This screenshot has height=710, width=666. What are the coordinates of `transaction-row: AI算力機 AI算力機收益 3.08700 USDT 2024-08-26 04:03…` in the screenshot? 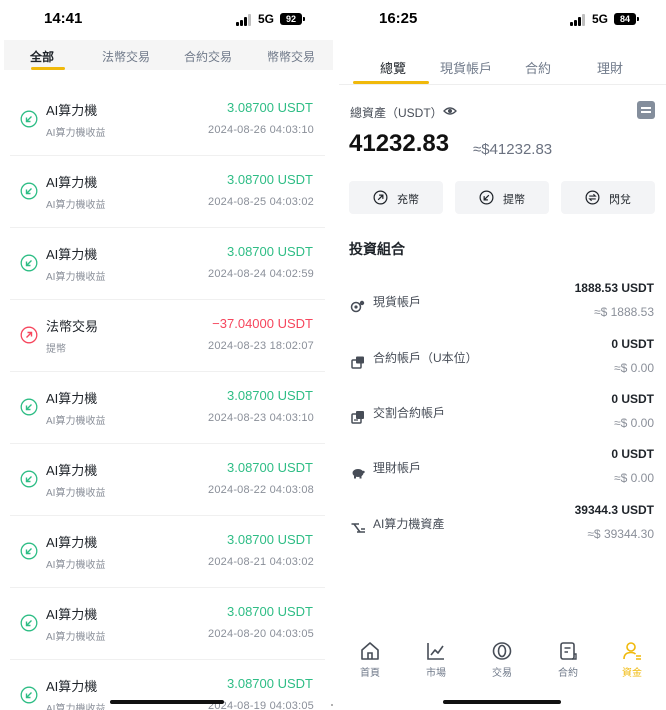 It's located at (166, 120).